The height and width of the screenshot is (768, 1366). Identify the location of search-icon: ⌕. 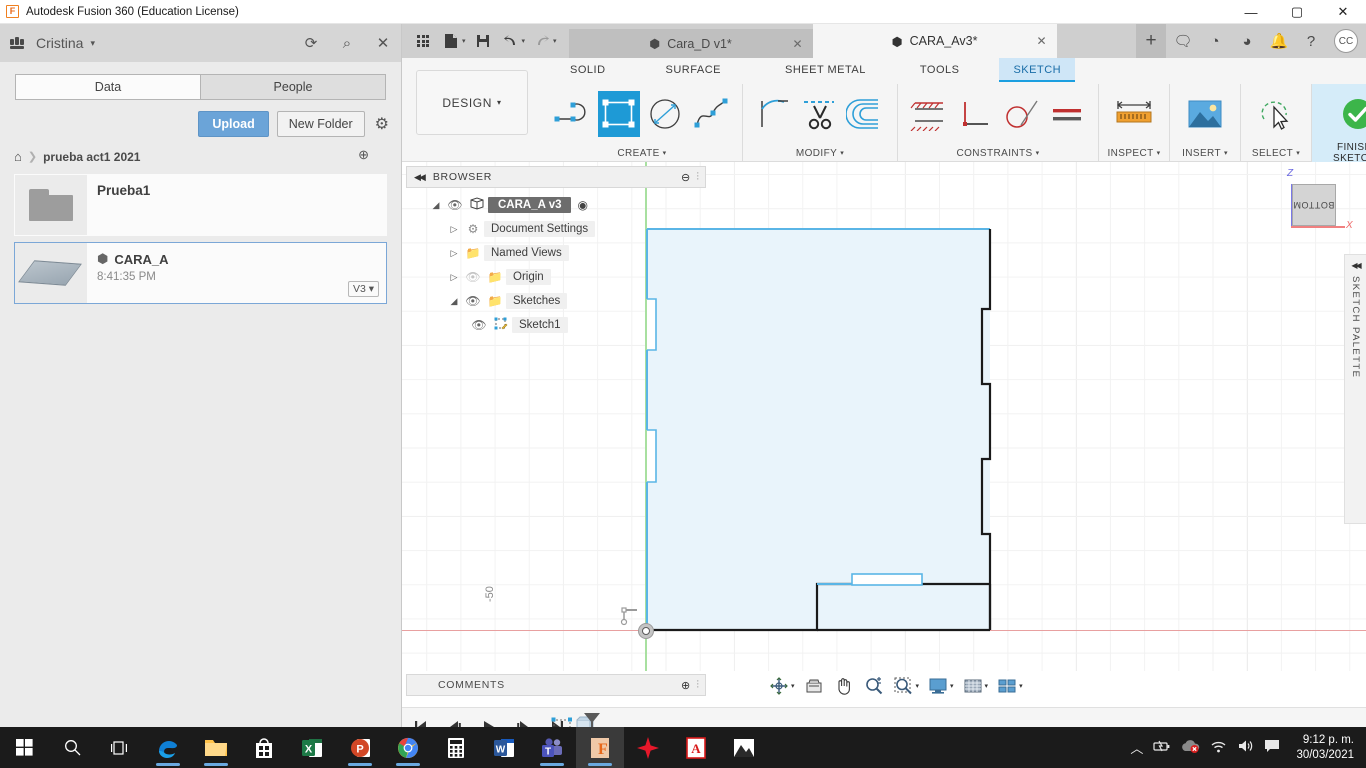
(347, 43).